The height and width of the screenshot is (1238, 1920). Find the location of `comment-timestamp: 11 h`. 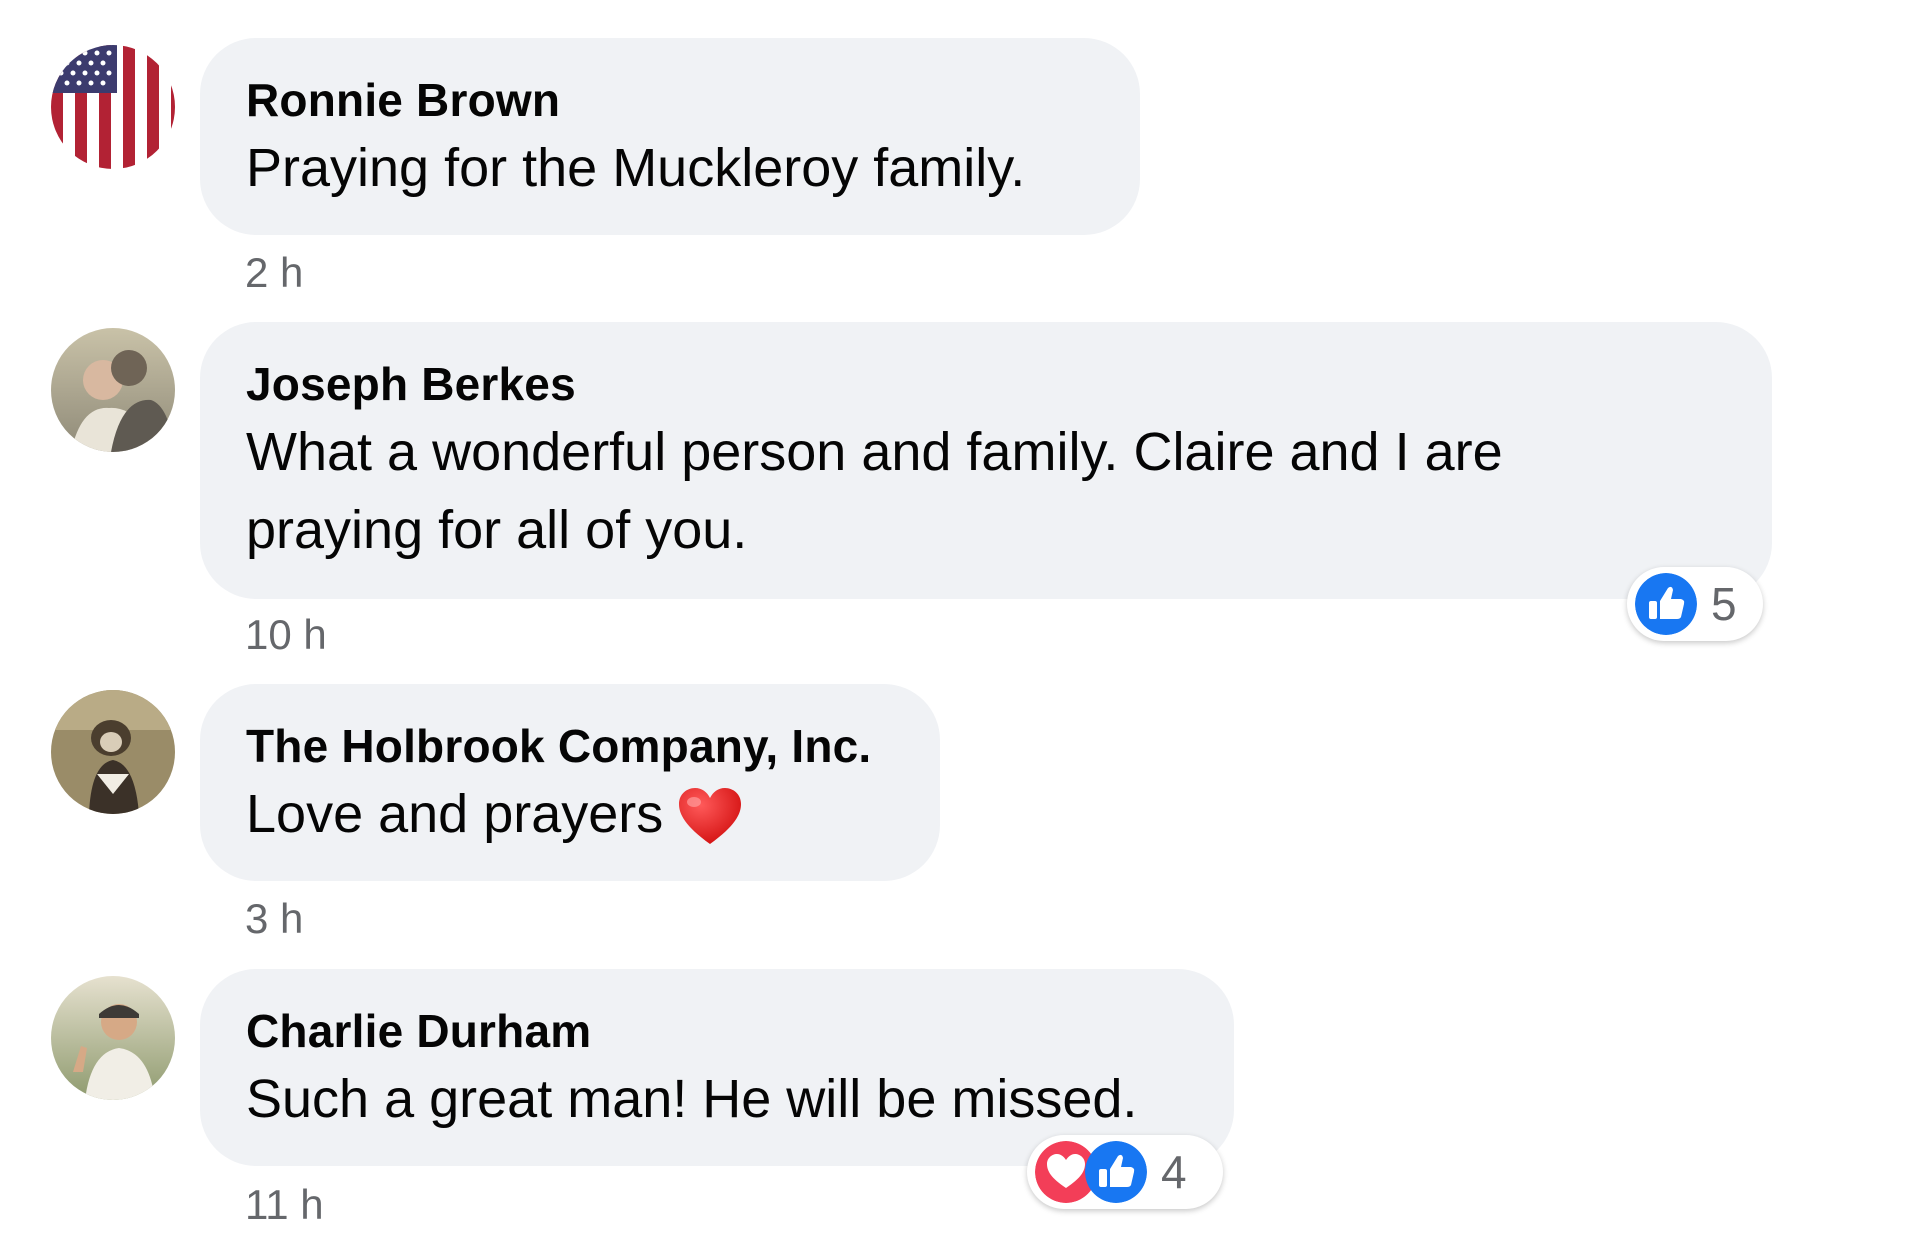

comment-timestamp: 11 h is located at coordinates (284, 1205).